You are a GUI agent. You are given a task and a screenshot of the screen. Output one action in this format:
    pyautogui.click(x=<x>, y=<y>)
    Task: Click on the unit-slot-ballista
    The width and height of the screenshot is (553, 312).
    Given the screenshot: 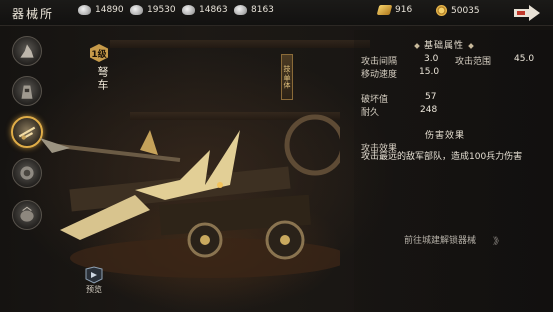 What is the action you would take?
    pyautogui.click(x=27, y=132)
    